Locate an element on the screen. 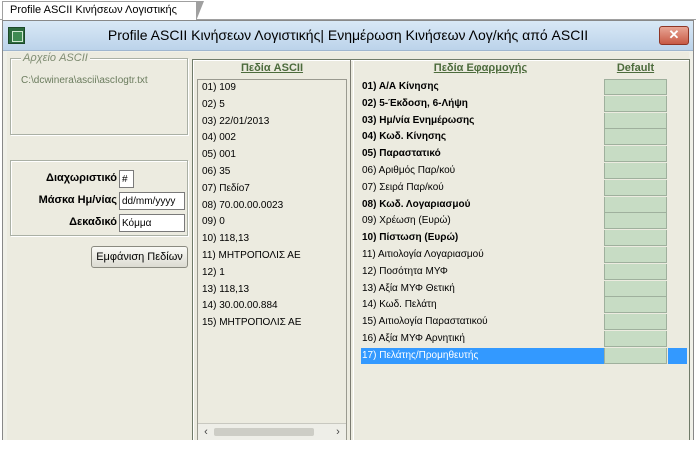 The width and height of the screenshot is (696, 464). ascii-file-path: C:\dcwinera\ascii\ascIogtr.txt is located at coordinates (84, 80).